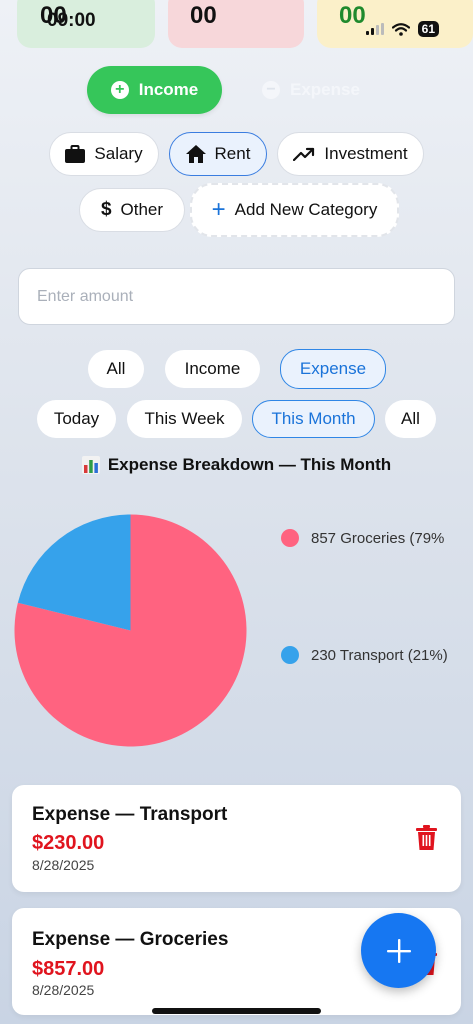 This screenshot has height=1024, width=473. I want to click on category-chip-investment: Investment, so click(350, 154).